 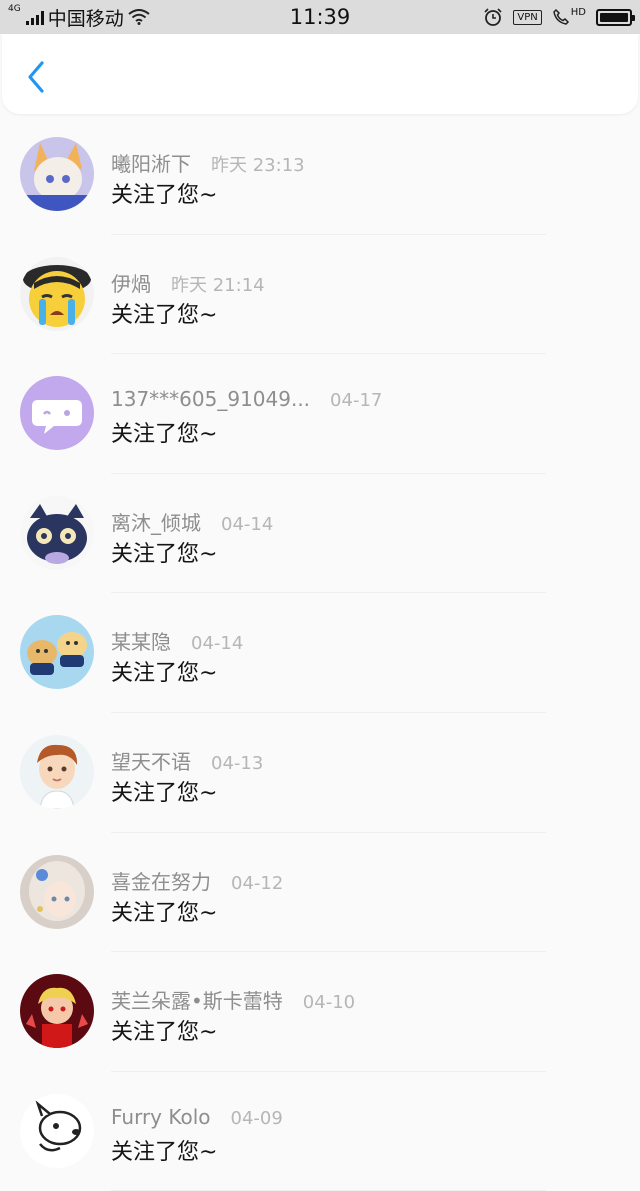 I want to click on notification-time: 04-12, so click(x=257, y=883).